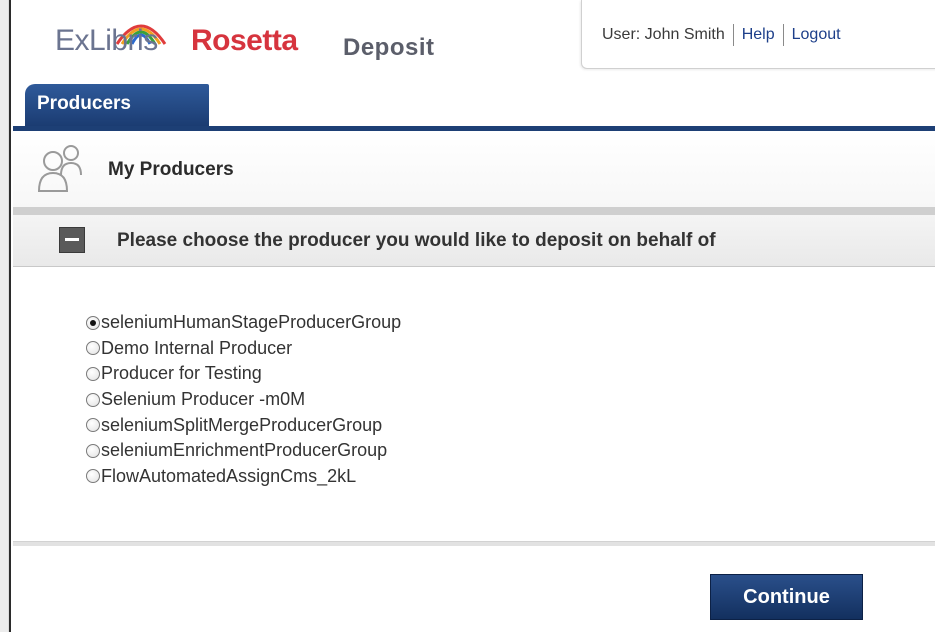  I want to click on help-link: Help, so click(758, 34).